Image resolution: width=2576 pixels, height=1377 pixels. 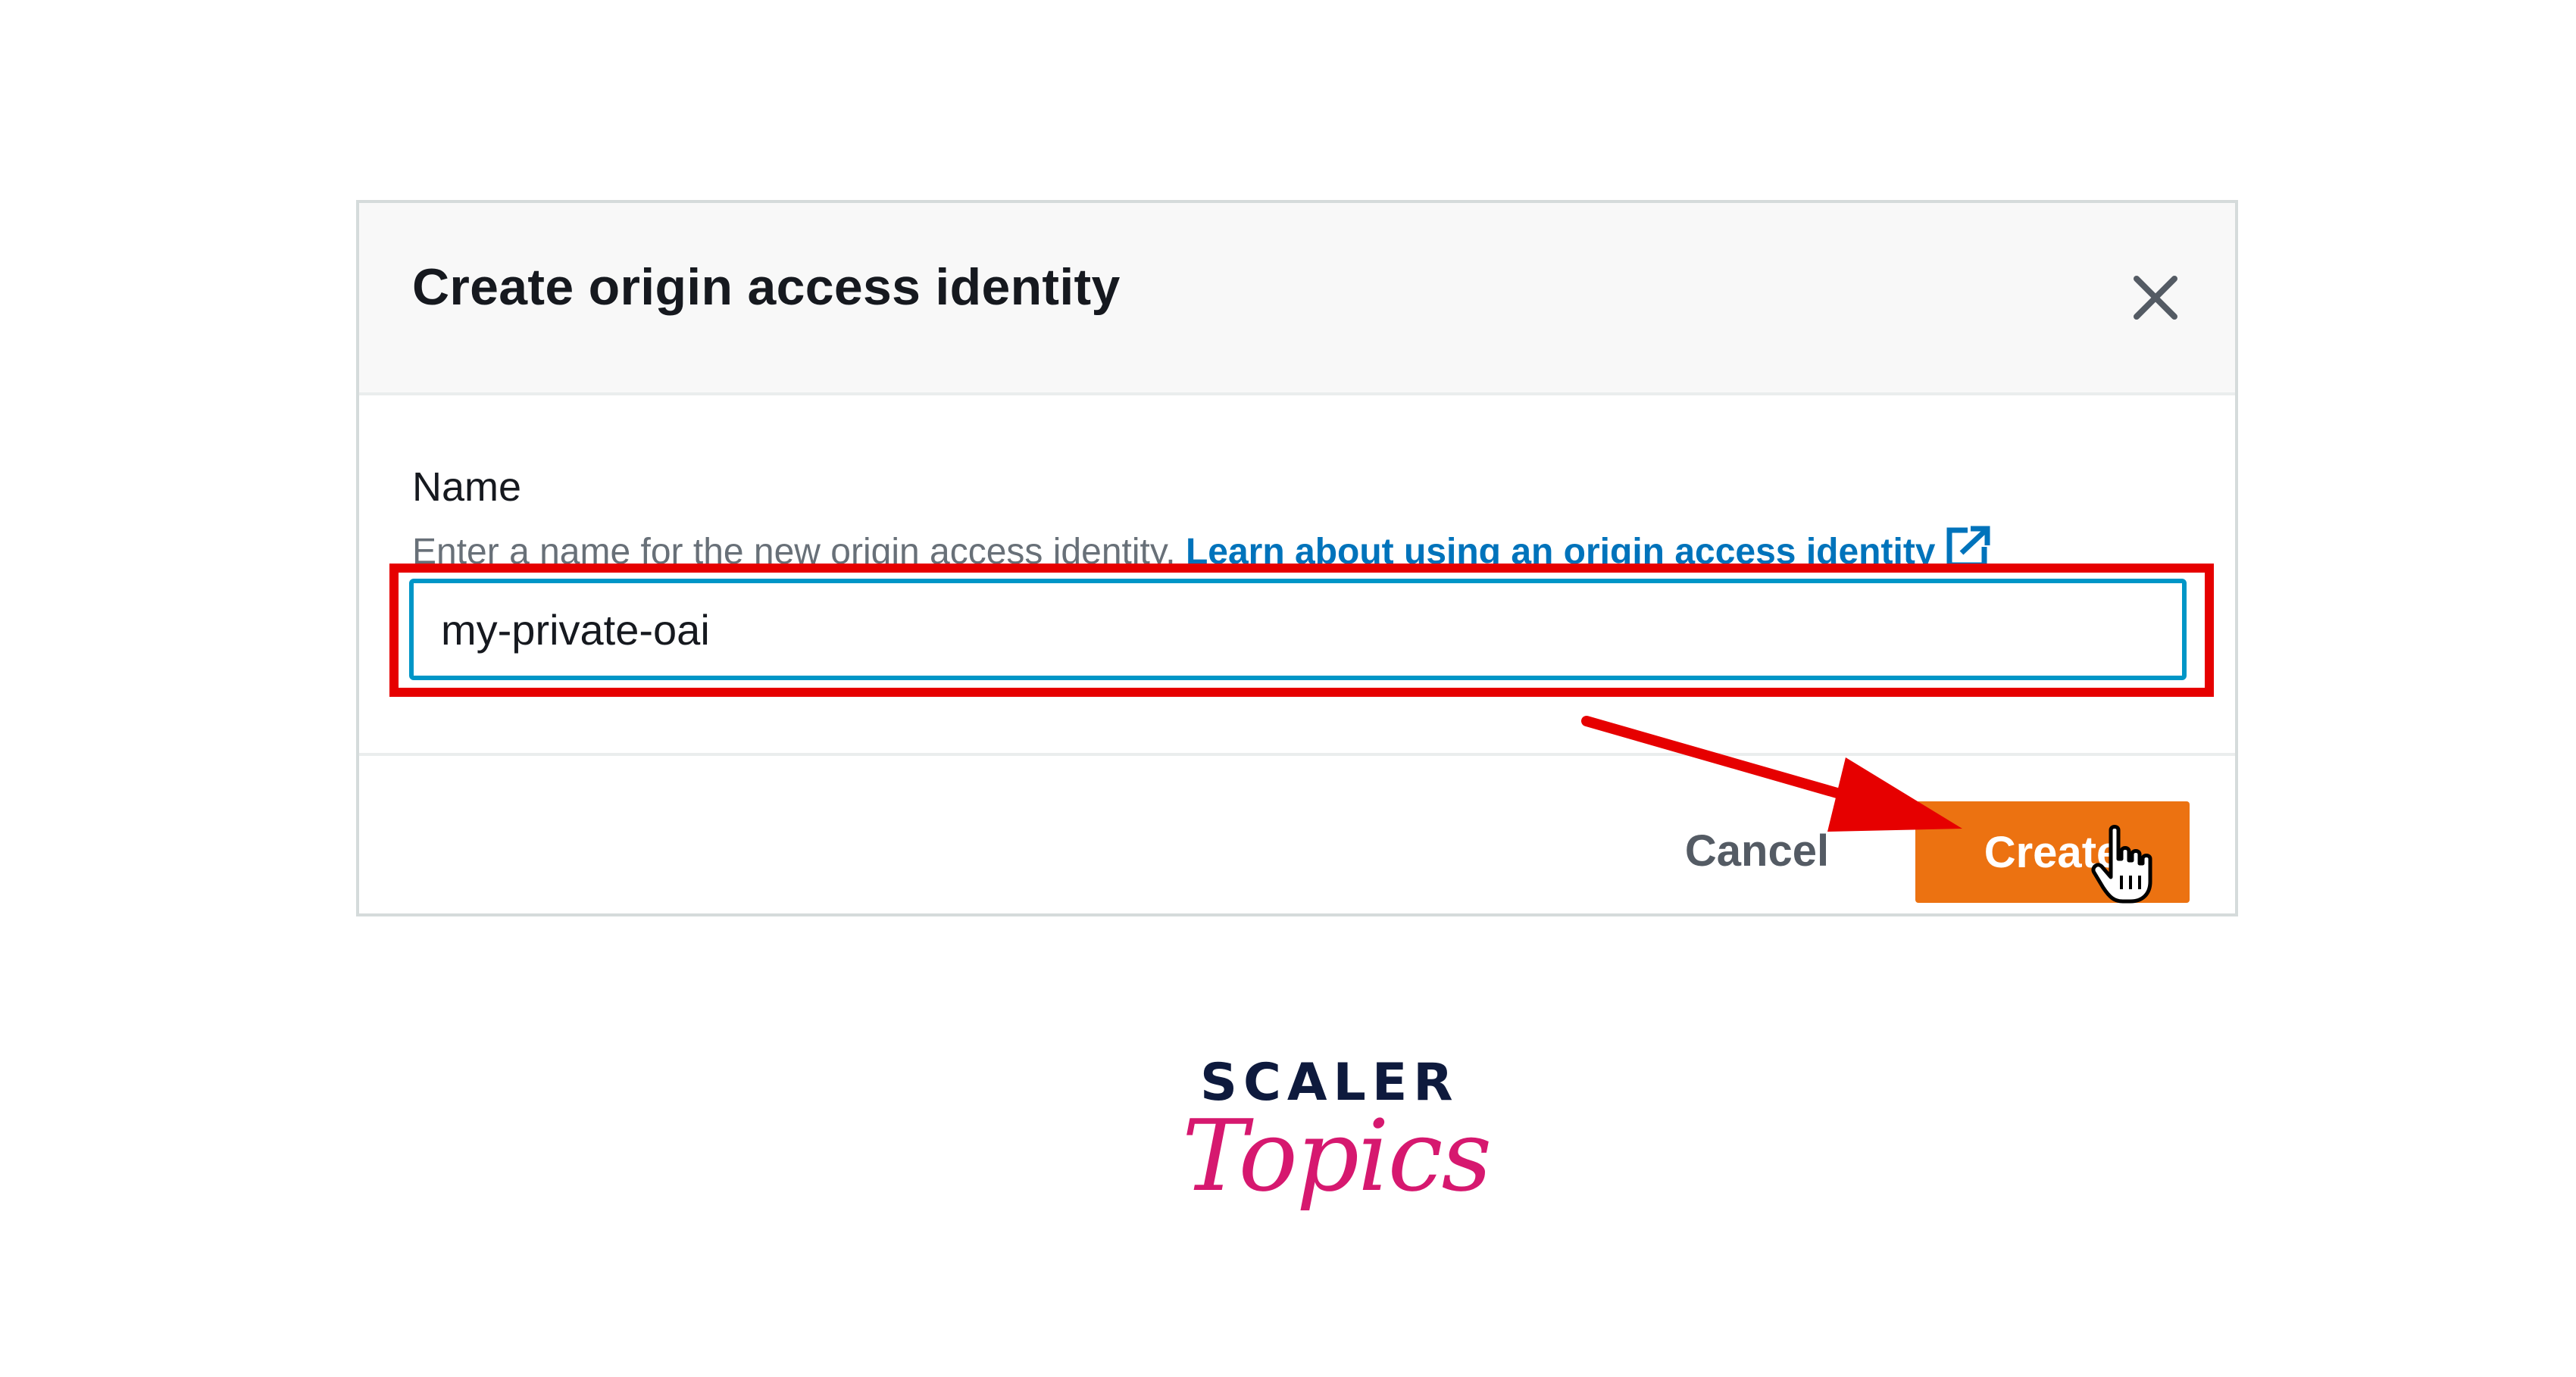 I want to click on name-input, so click(x=1298, y=629).